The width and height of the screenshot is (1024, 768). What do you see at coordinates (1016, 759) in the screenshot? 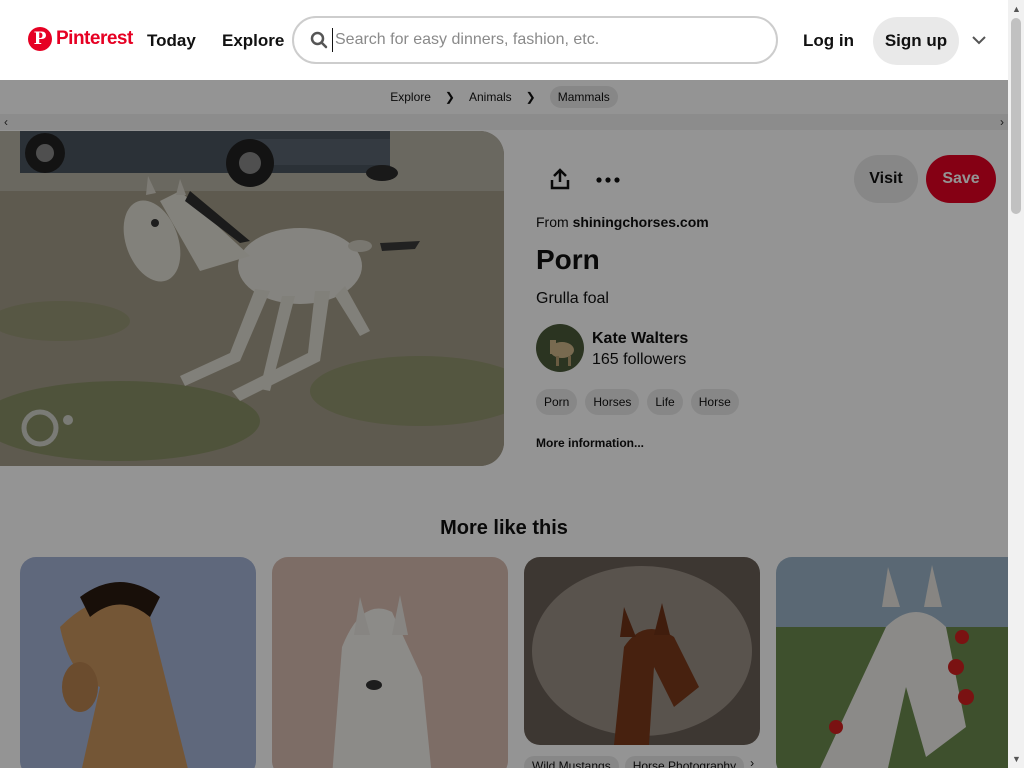
I see `scroll-down-icon: ▼` at bounding box center [1016, 759].